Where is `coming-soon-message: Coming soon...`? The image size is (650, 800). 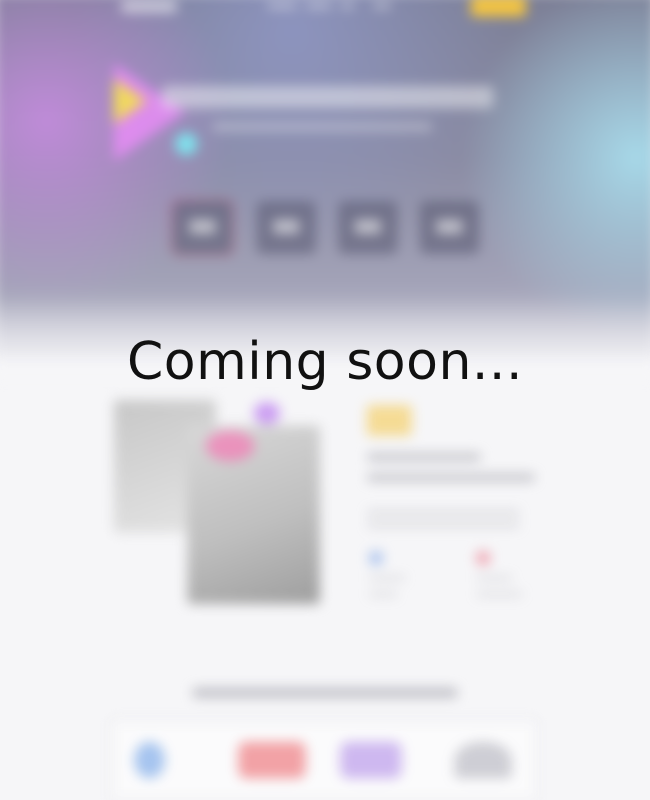
coming-soon-message: Coming soon... is located at coordinates (325, 362).